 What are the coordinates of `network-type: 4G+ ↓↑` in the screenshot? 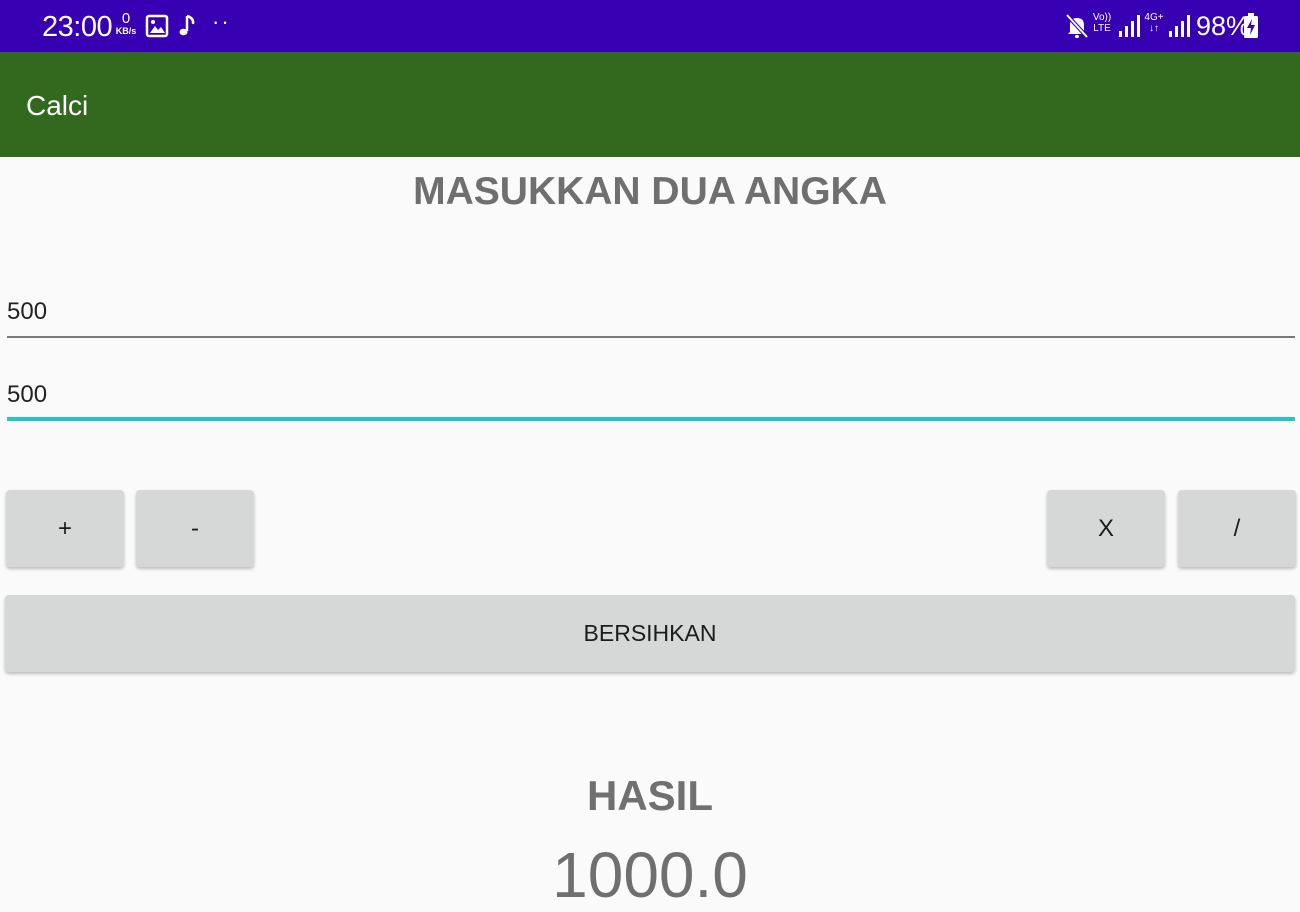 It's located at (1154, 23).